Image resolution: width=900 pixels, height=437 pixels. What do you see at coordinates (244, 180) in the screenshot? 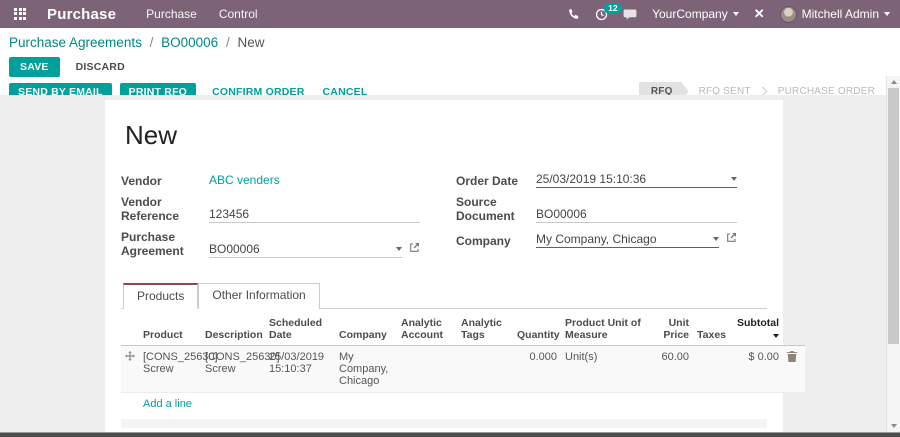
I see `vendor-value-link: ABC venders` at bounding box center [244, 180].